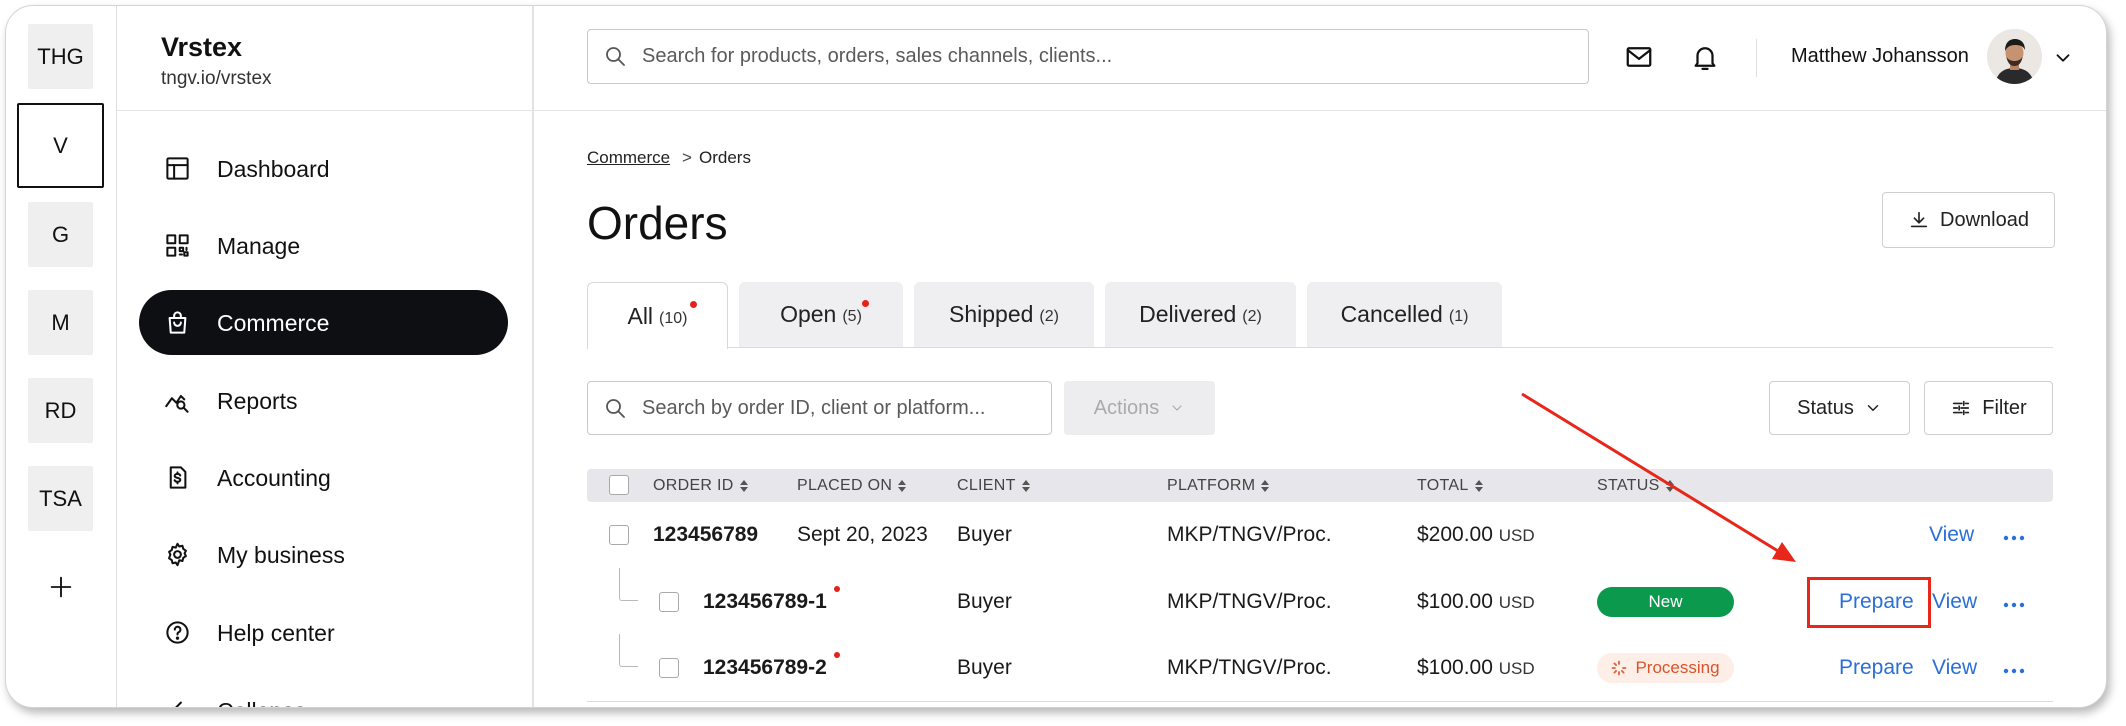 The image size is (2126, 726). Describe the element at coordinates (1984, 219) in the screenshot. I see `download-label: Download` at that location.